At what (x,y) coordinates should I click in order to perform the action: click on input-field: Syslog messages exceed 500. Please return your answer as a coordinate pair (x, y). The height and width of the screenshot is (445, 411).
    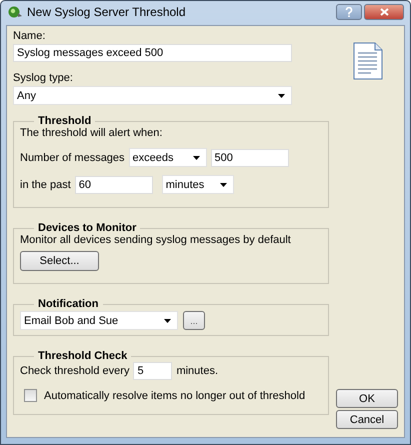
    Looking at the image, I should click on (152, 53).